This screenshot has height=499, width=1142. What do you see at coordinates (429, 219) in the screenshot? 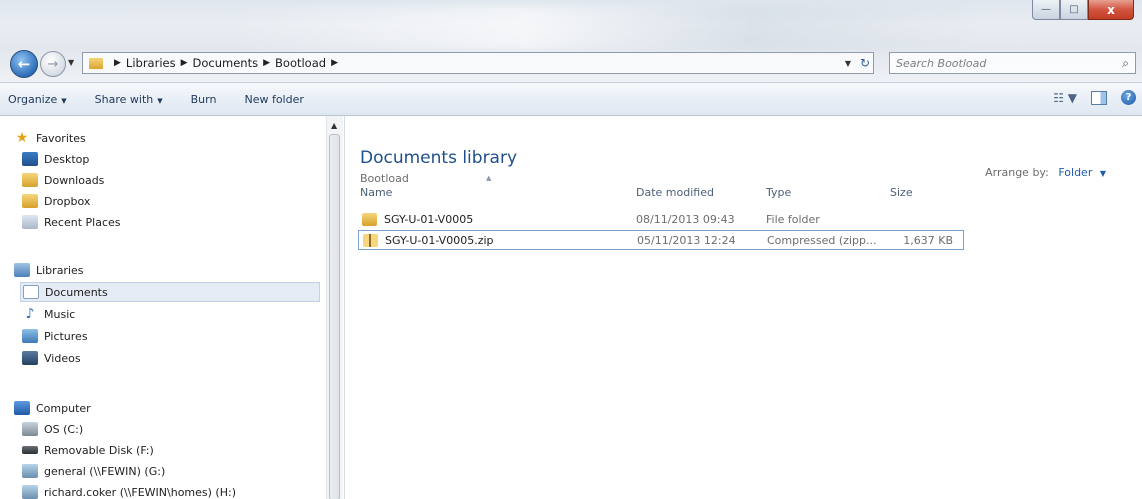
I see `file-name-text: SGY-U-01-V0005` at bounding box center [429, 219].